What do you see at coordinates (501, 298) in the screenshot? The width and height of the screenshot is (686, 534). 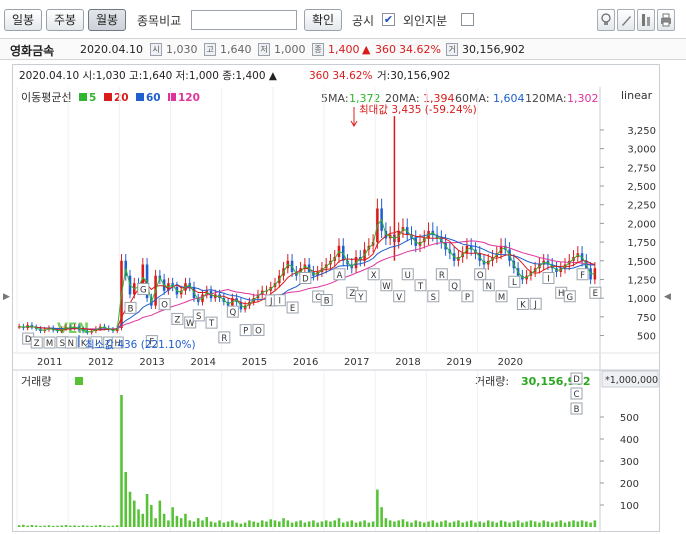 I see `event-marker-label: M` at bounding box center [501, 298].